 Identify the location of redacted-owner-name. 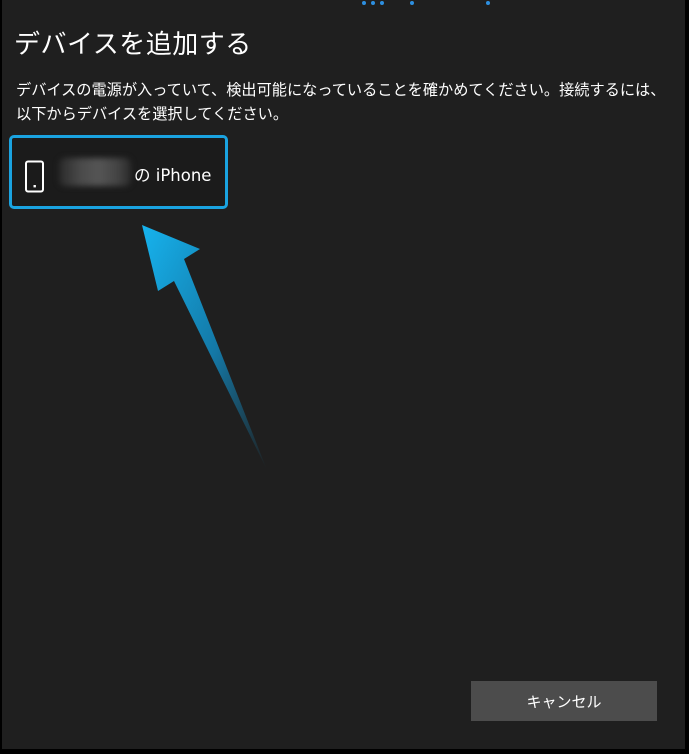
(95, 172).